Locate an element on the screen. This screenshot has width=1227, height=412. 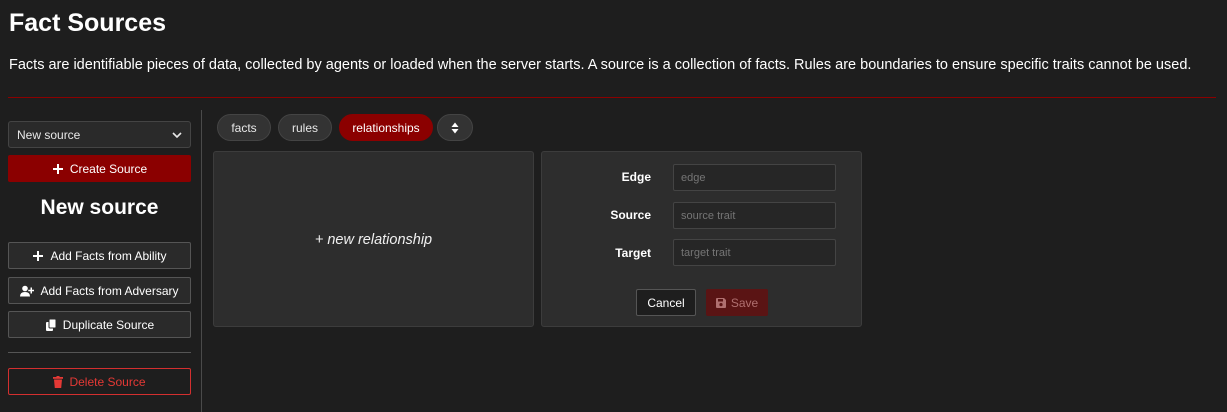
duplicate-source-button: Duplicate Source is located at coordinates (99, 324).